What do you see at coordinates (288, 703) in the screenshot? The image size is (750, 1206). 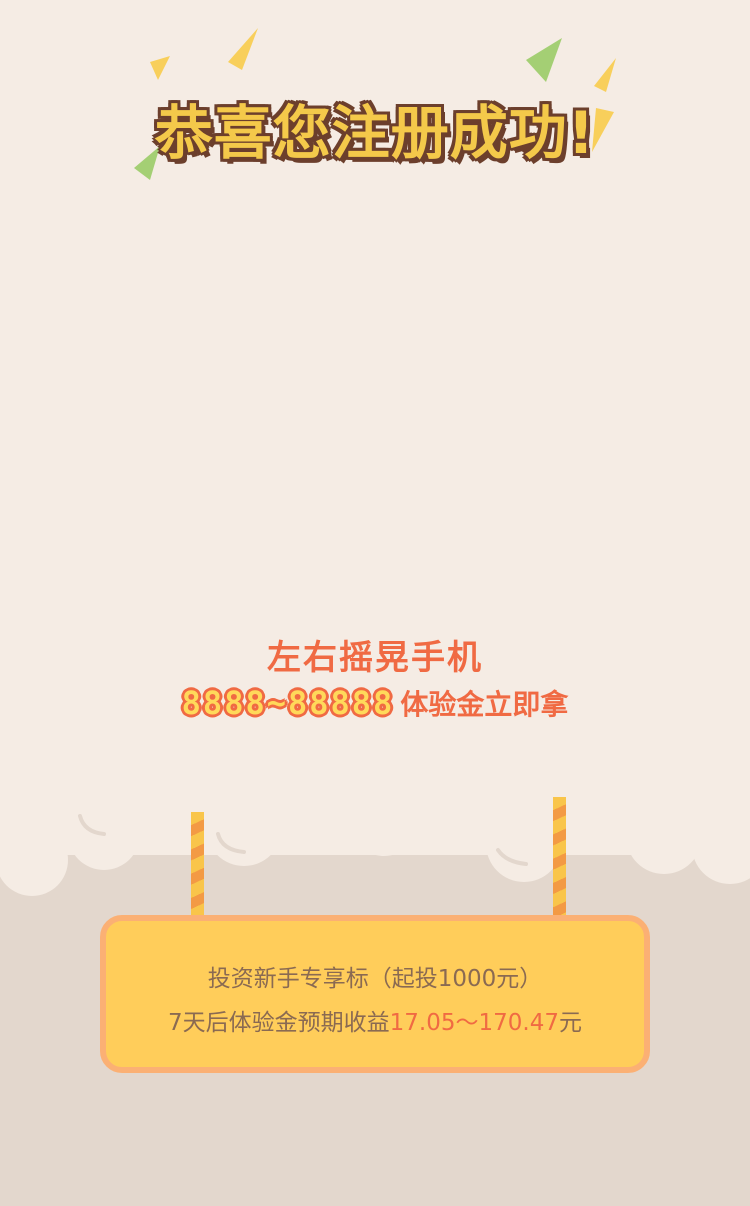 I see `reward-amount: 8888~88888` at bounding box center [288, 703].